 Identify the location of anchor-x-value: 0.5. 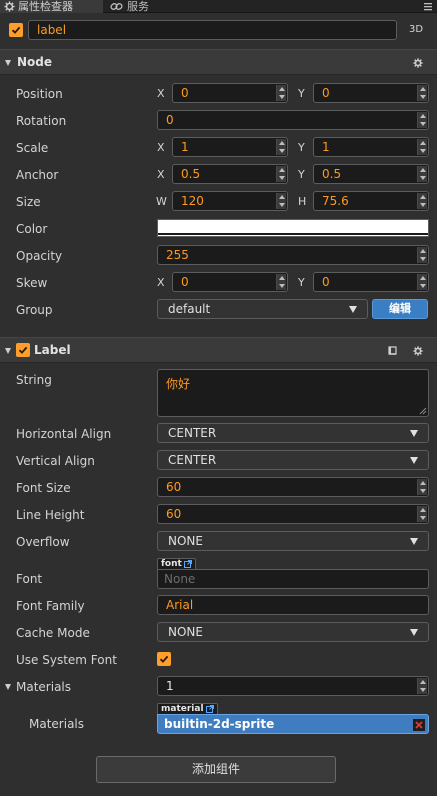
(191, 174).